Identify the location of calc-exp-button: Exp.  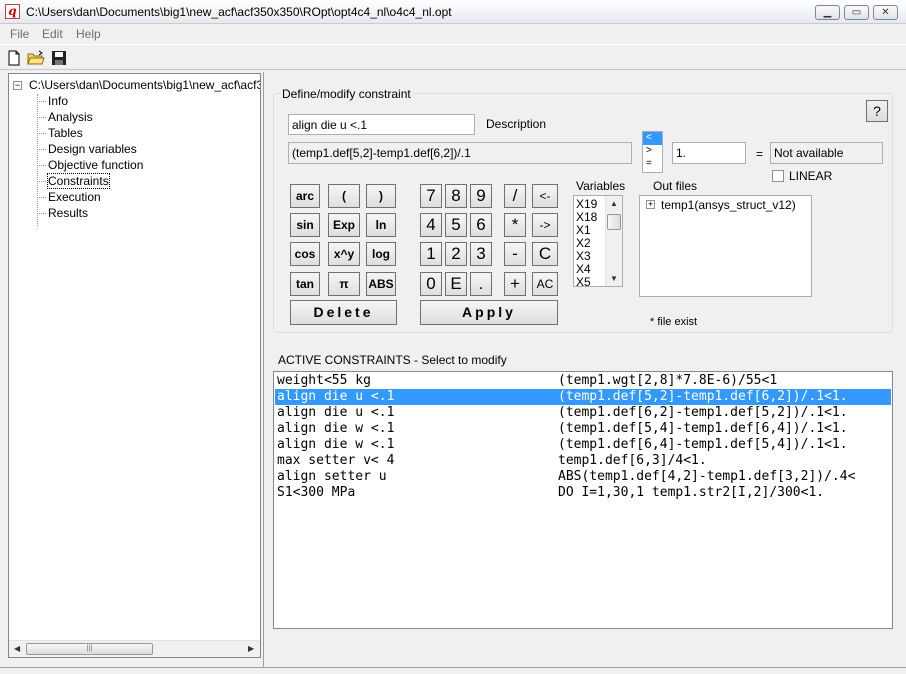
(344, 225).